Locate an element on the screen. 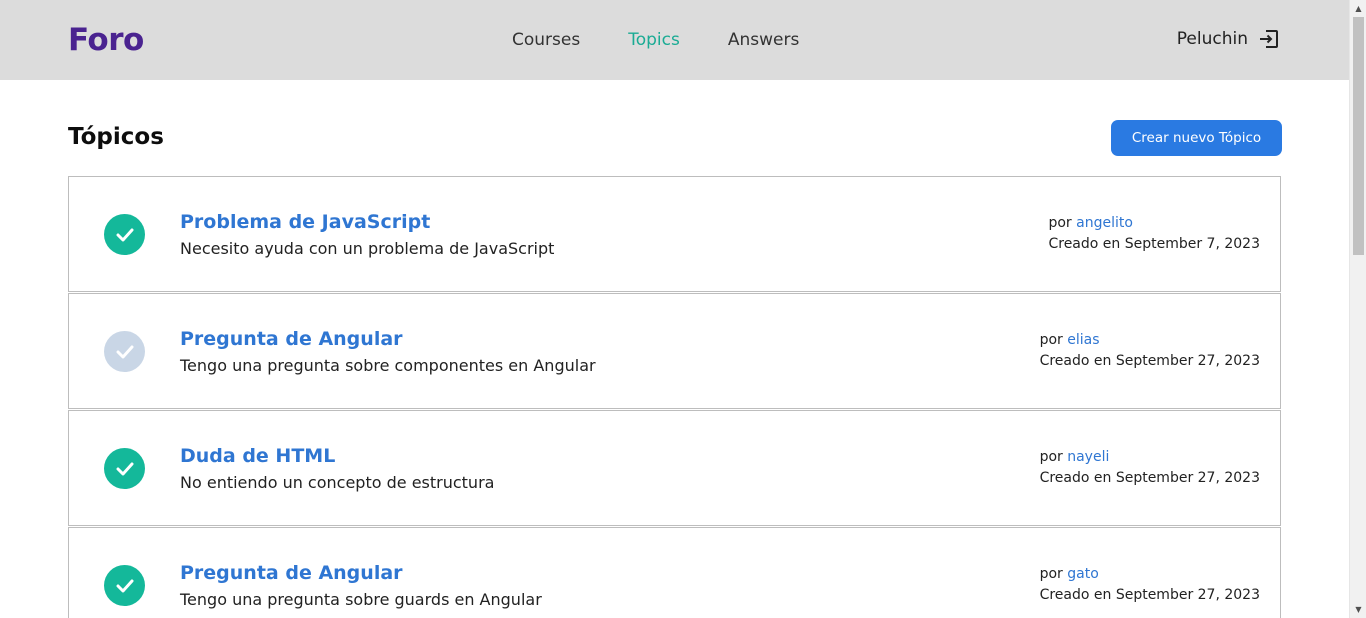 Image resolution: width=1366 pixels, height=618 pixels. created-date: Creado en September 7, 2023 is located at coordinates (1154, 244).